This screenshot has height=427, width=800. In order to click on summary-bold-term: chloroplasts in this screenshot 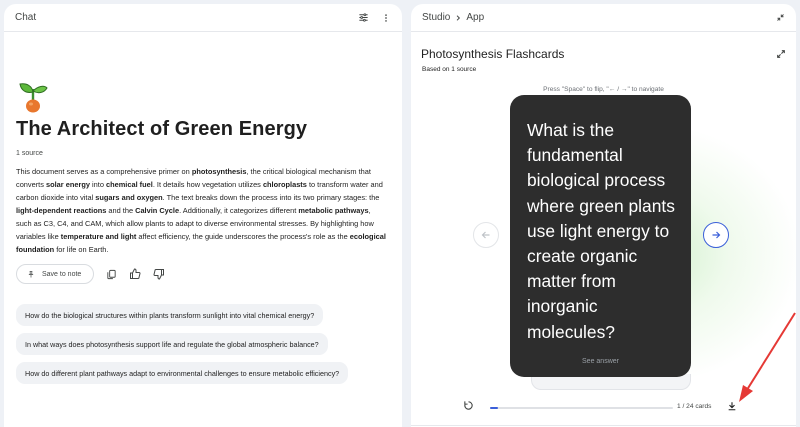, I will do `click(284, 184)`.